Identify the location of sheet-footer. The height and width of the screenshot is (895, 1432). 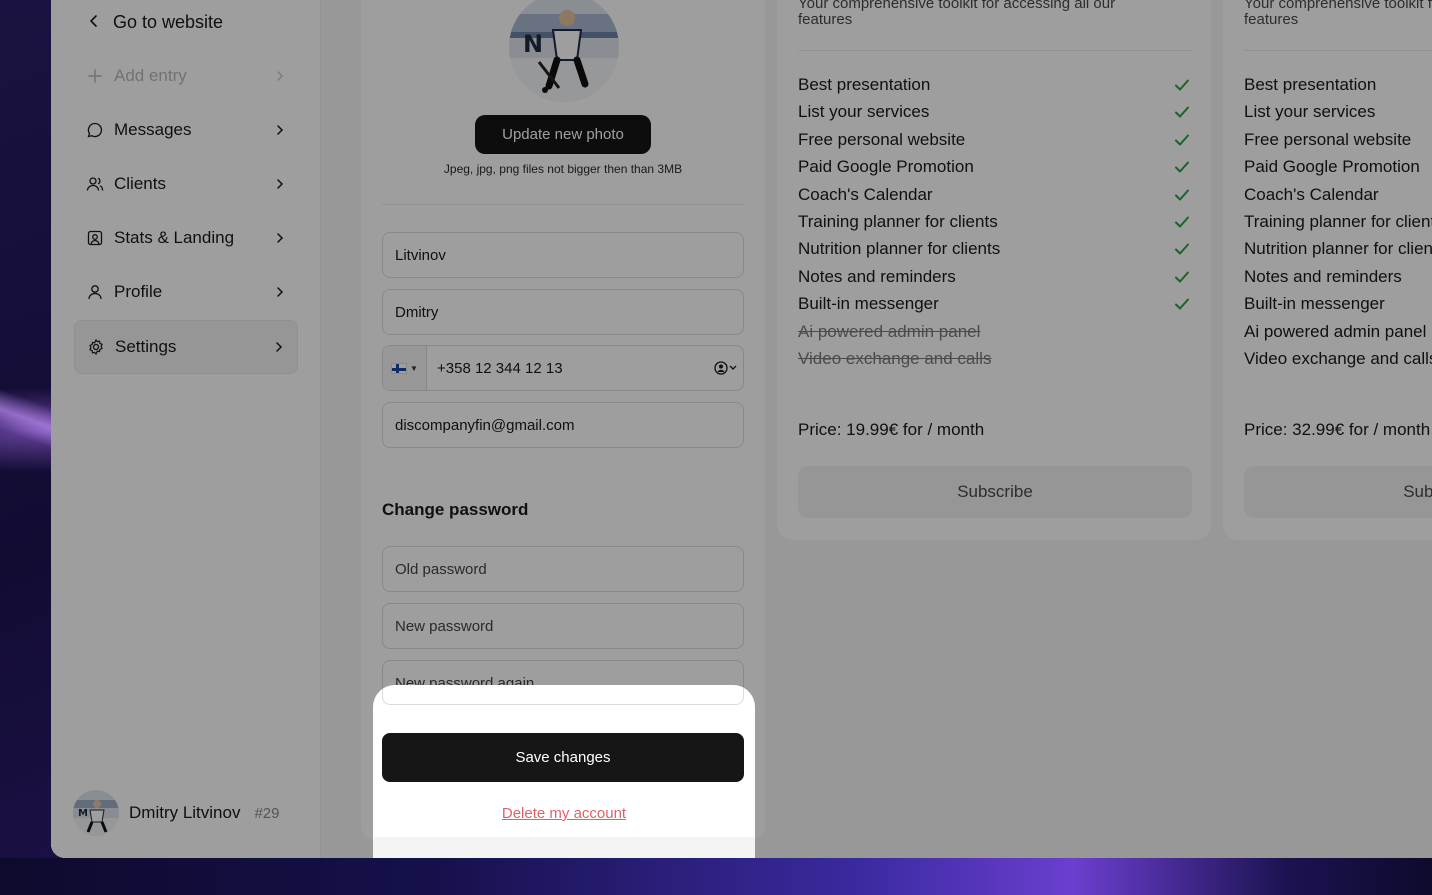
(564, 847).